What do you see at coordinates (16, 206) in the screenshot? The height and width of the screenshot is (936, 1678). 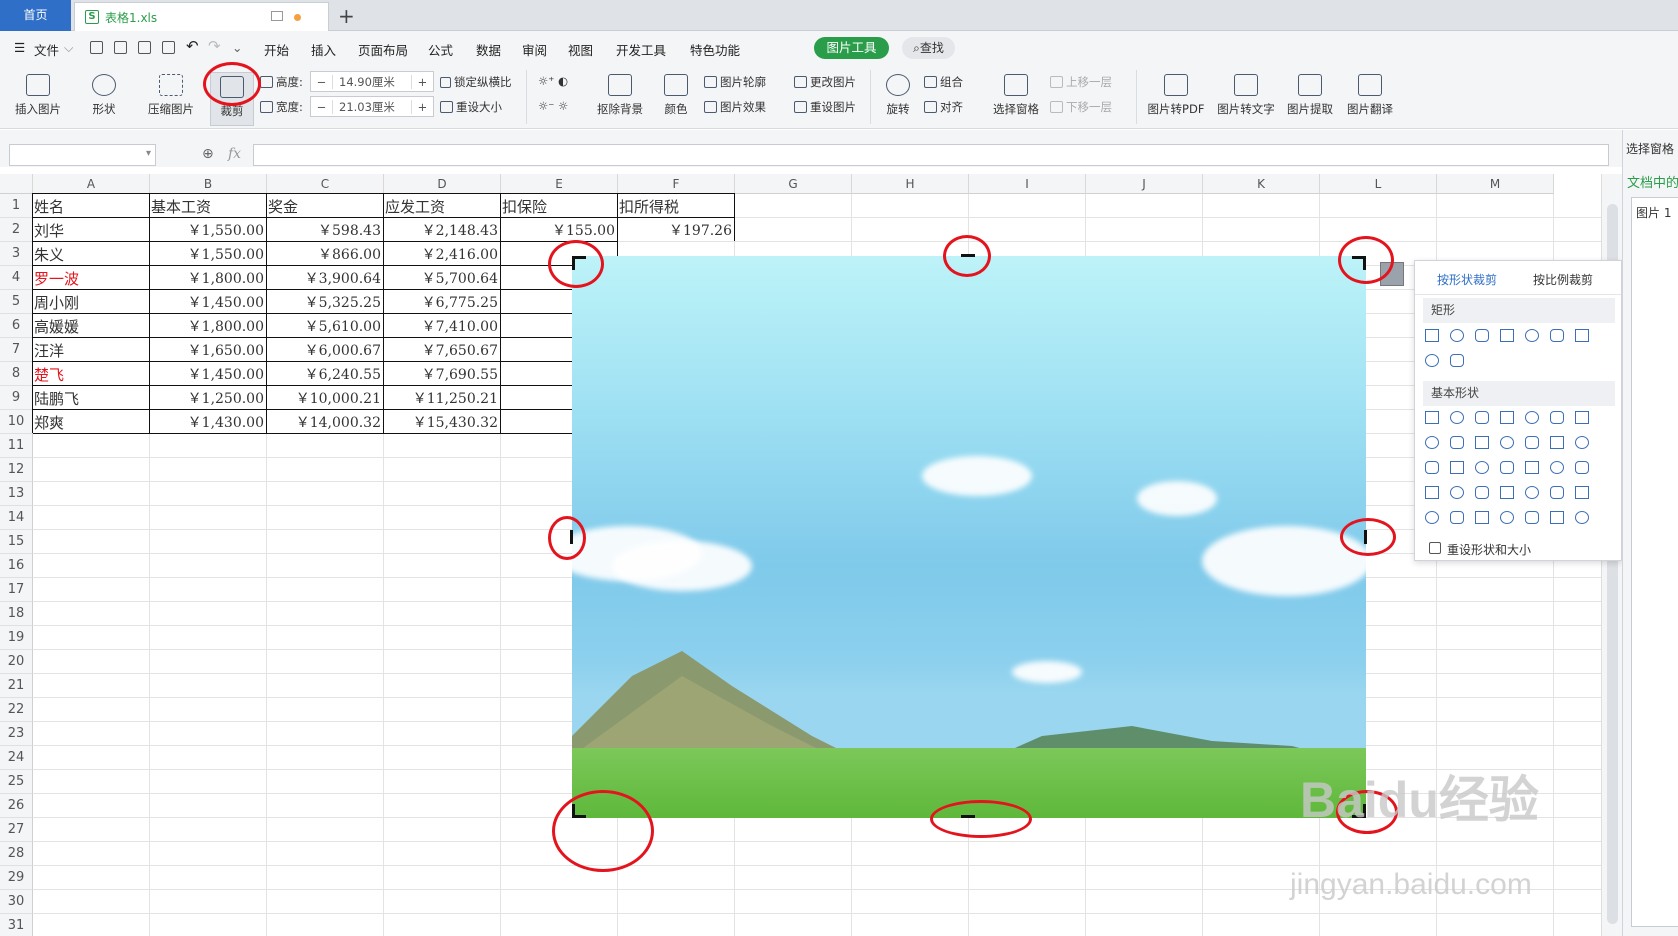 I see `row-header: 1` at bounding box center [16, 206].